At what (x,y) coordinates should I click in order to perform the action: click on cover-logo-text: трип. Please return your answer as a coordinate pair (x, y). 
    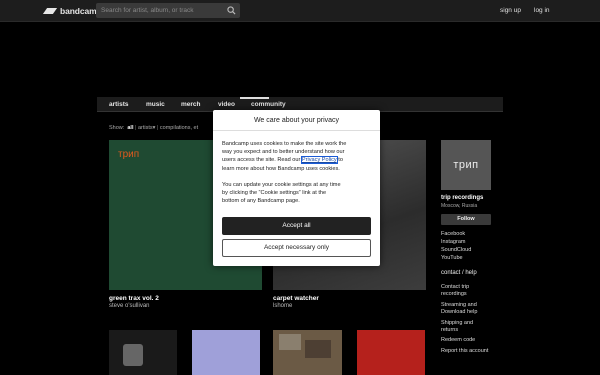
    Looking at the image, I should click on (129, 154).